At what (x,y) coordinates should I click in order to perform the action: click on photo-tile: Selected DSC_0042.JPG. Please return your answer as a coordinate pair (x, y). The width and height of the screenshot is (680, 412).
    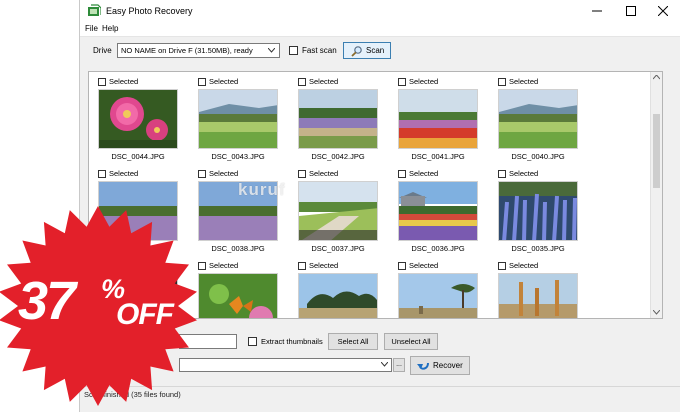
    Looking at the image, I should click on (339, 119).